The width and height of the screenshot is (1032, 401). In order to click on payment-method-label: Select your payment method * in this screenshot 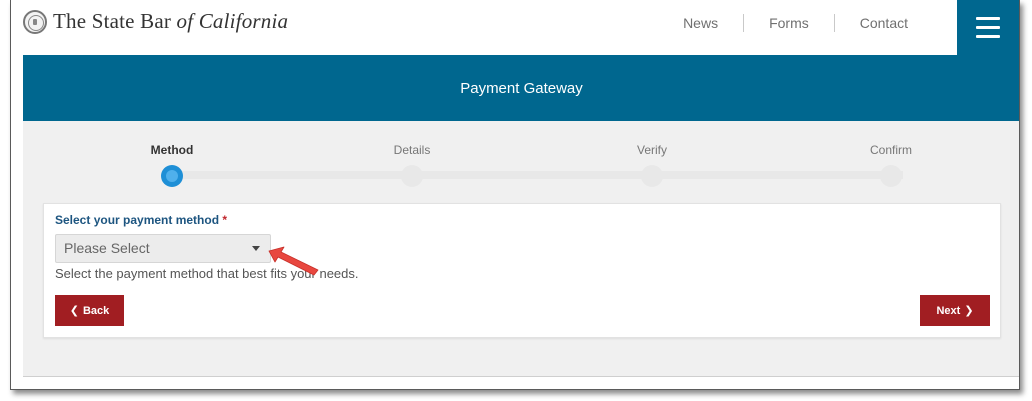, I will do `click(141, 220)`.